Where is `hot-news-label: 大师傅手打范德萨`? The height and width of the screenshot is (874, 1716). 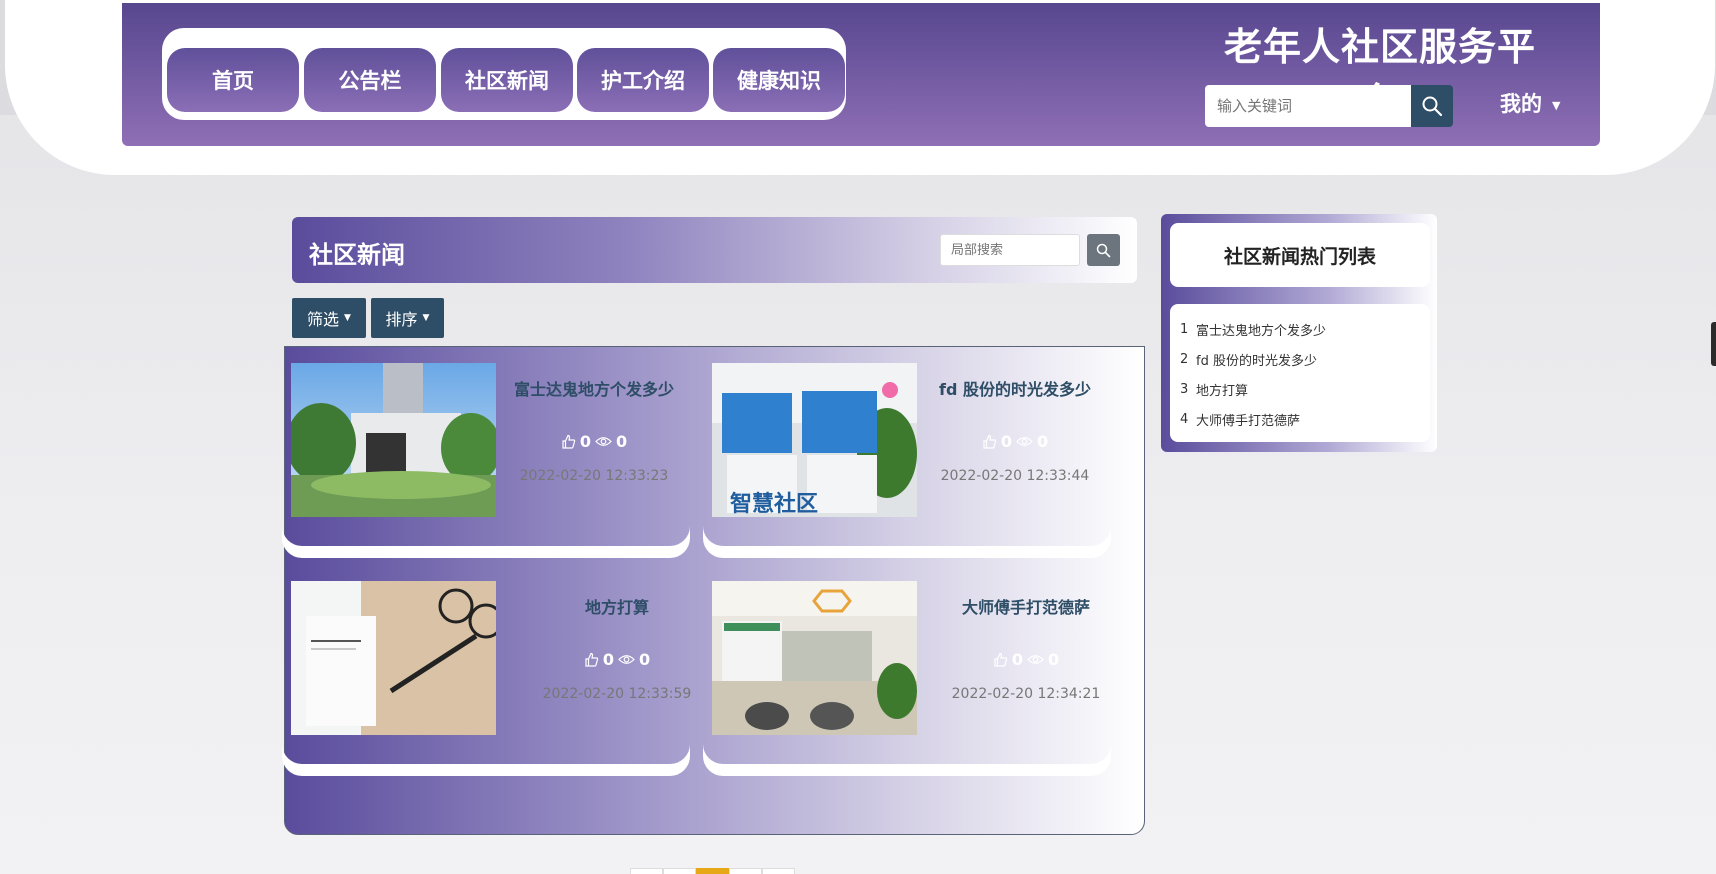 hot-news-label: 大师傅手打范德萨 is located at coordinates (1248, 421).